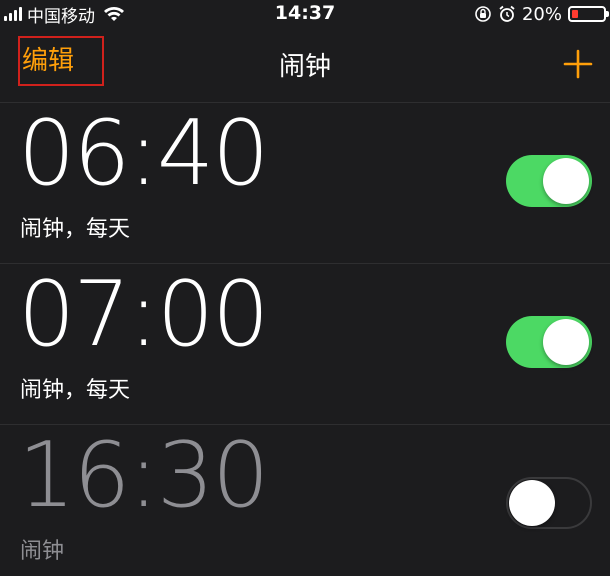  Describe the element at coordinates (305, 14) in the screenshot. I see `status-bar: 中国移动 14:37 20%` at that location.